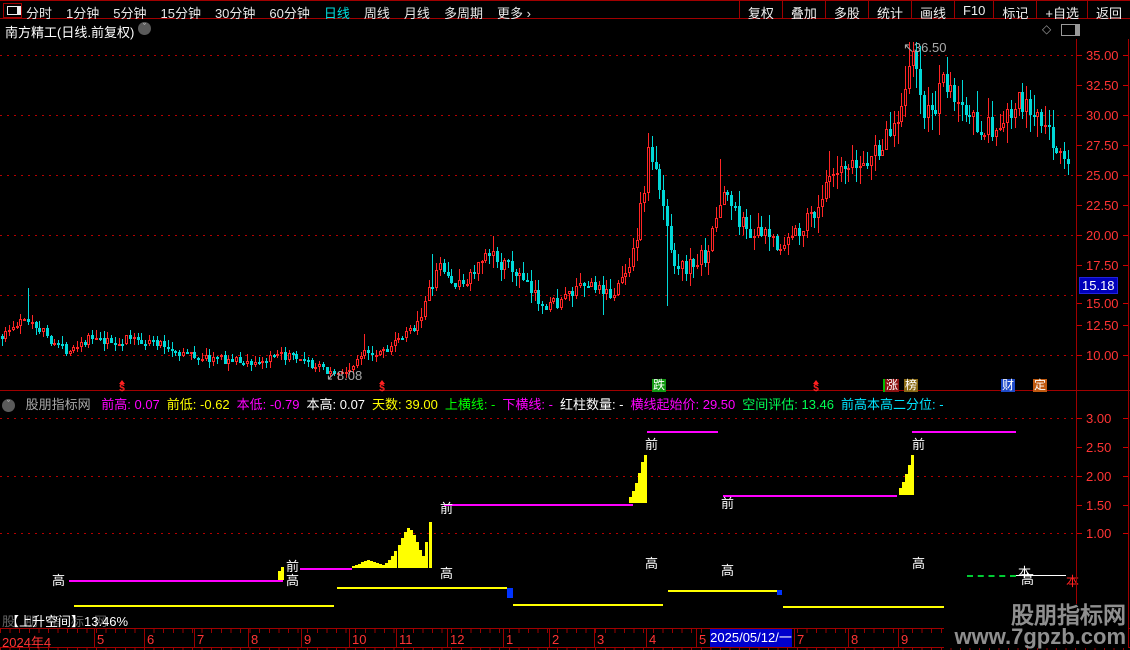 The height and width of the screenshot is (650, 1130). I want to click on price-gridline, so click(538, 175).